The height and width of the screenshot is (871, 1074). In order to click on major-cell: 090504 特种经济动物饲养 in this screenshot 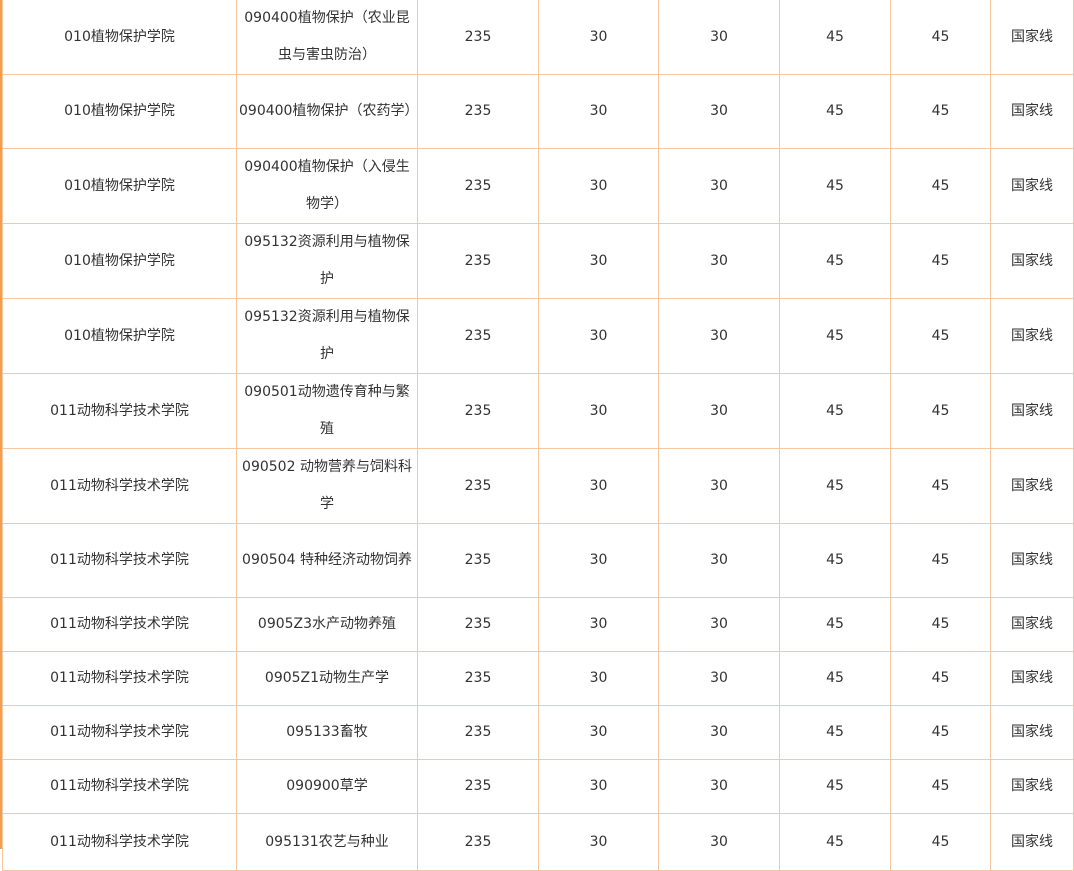, I will do `click(327, 560)`.